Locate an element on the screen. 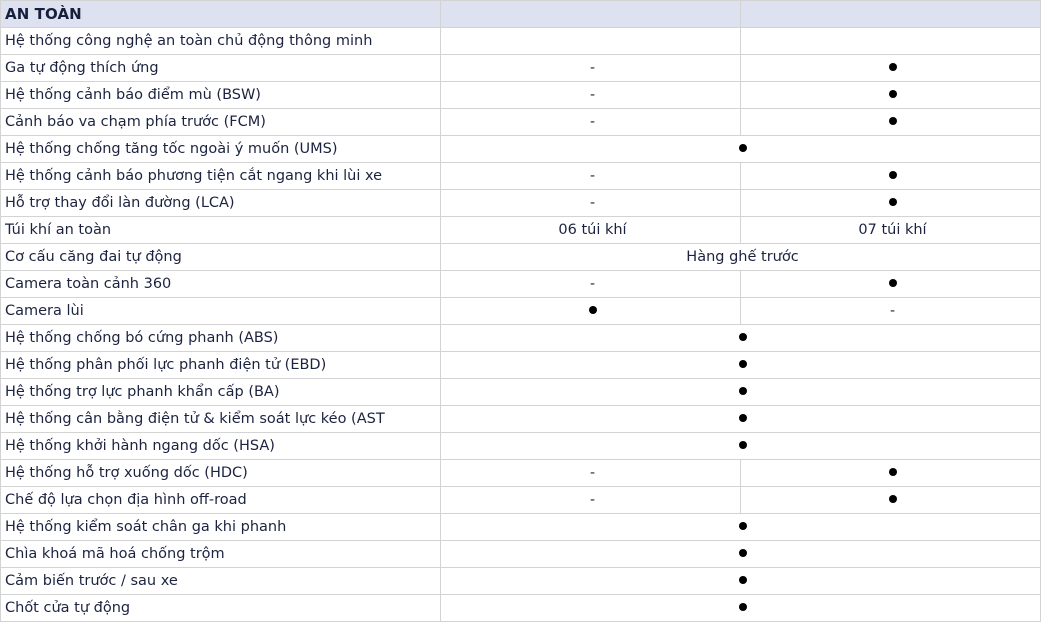 This screenshot has height=622, width=1045. table-row: Hệ thống cảnh báo điểm mù (BSW) - is located at coordinates (520, 95).